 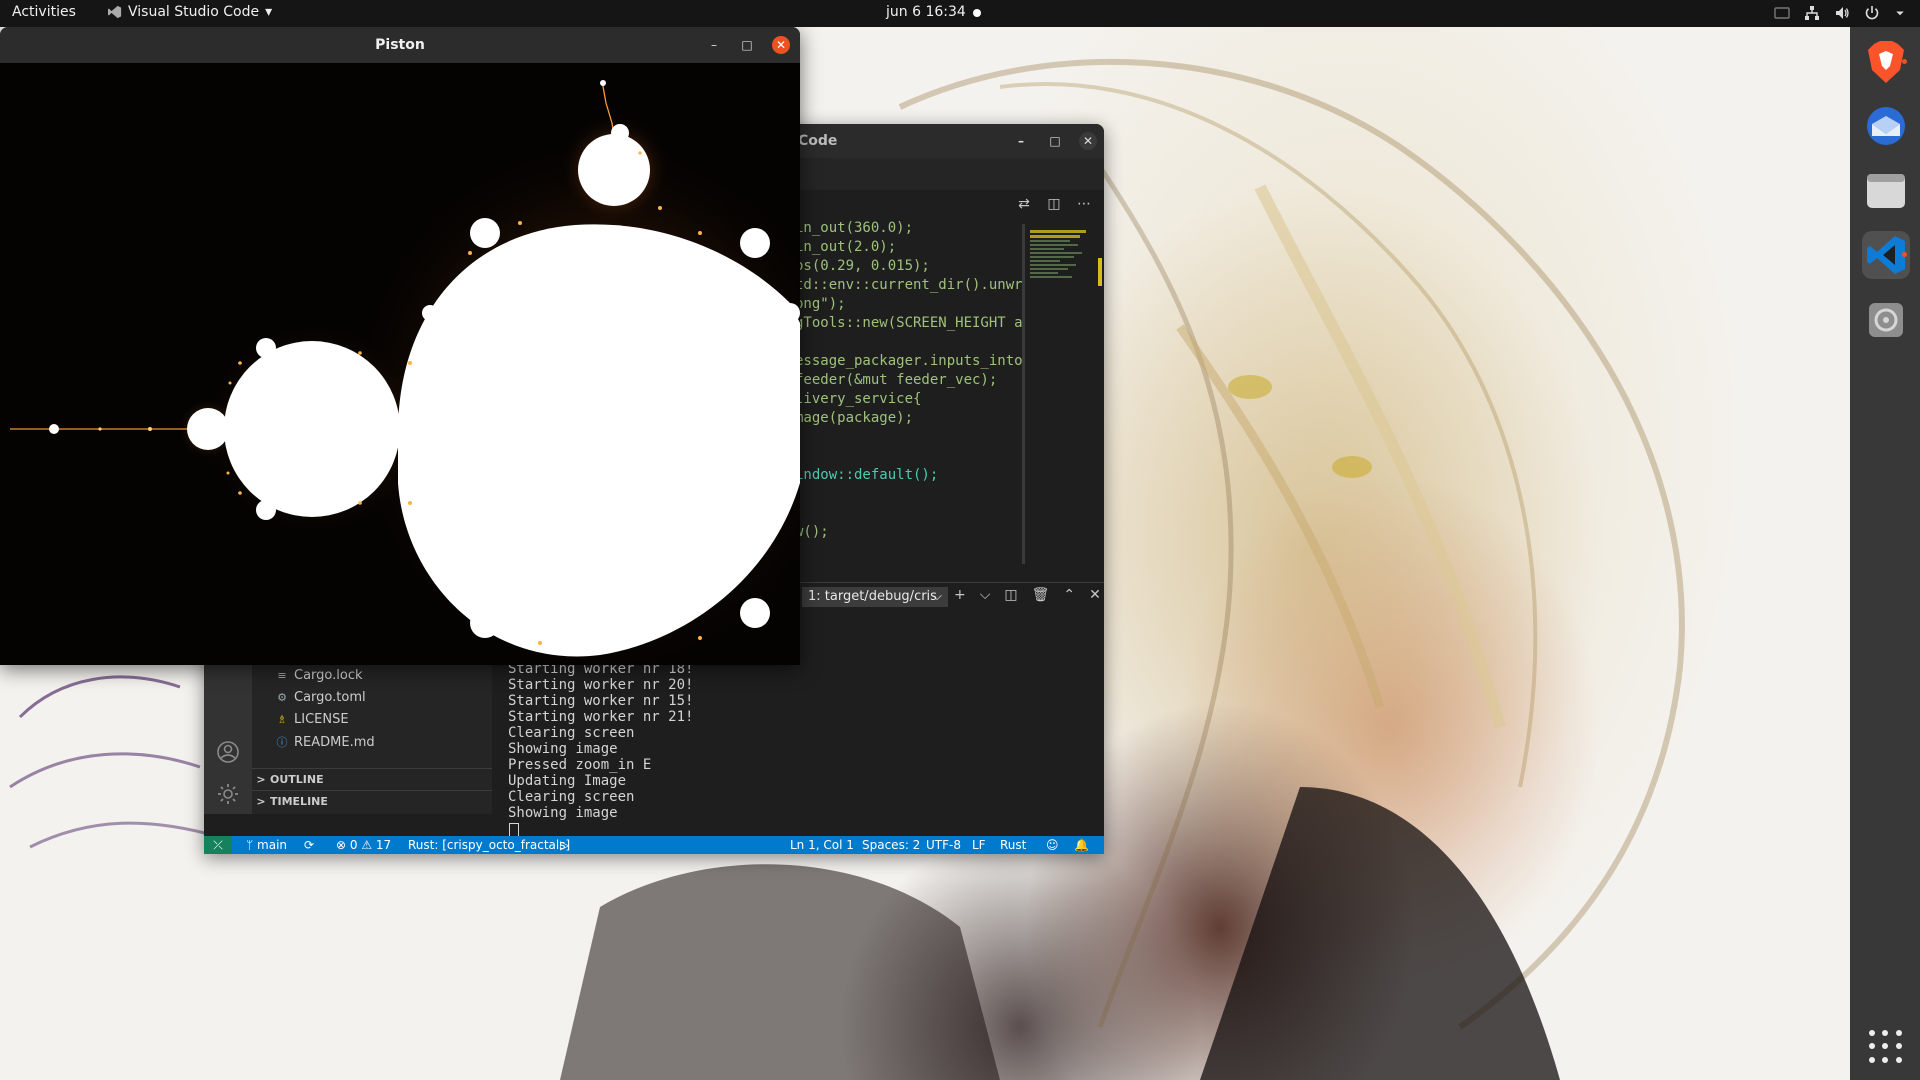 What do you see at coordinates (363, 845) in the screenshot?
I see `problems-status: ⊗ 0 ⚠ 17` at bounding box center [363, 845].